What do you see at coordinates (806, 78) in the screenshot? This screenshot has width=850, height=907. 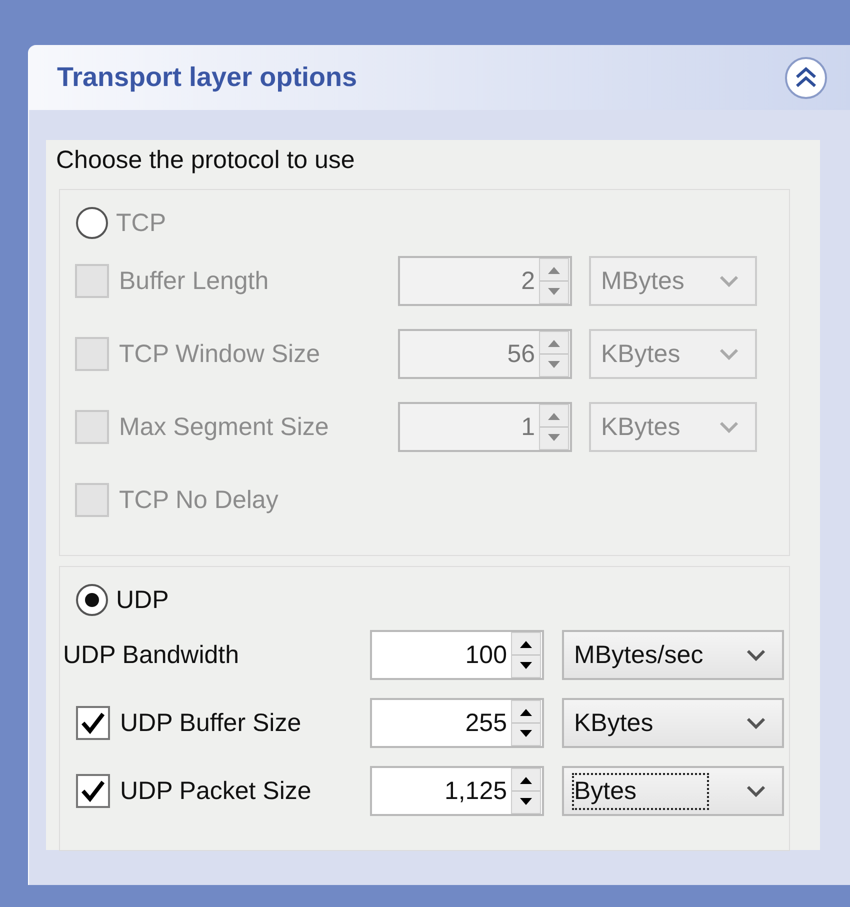 I see `collapse-icon` at bounding box center [806, 78].